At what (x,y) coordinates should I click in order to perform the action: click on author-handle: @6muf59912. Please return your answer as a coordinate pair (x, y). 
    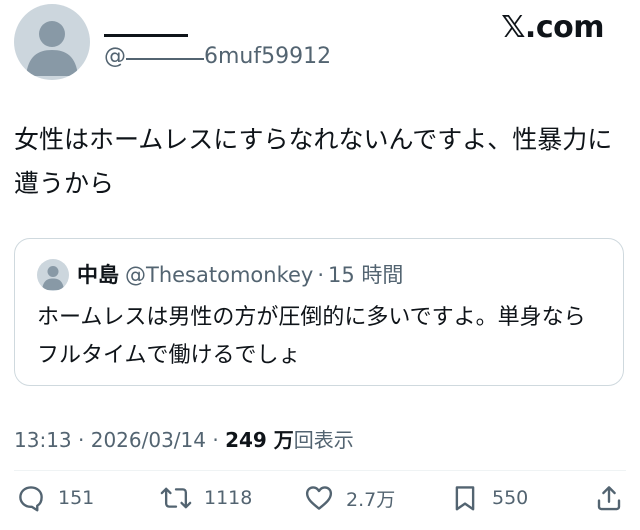
    Looking at the image, I should click on (217, 57).